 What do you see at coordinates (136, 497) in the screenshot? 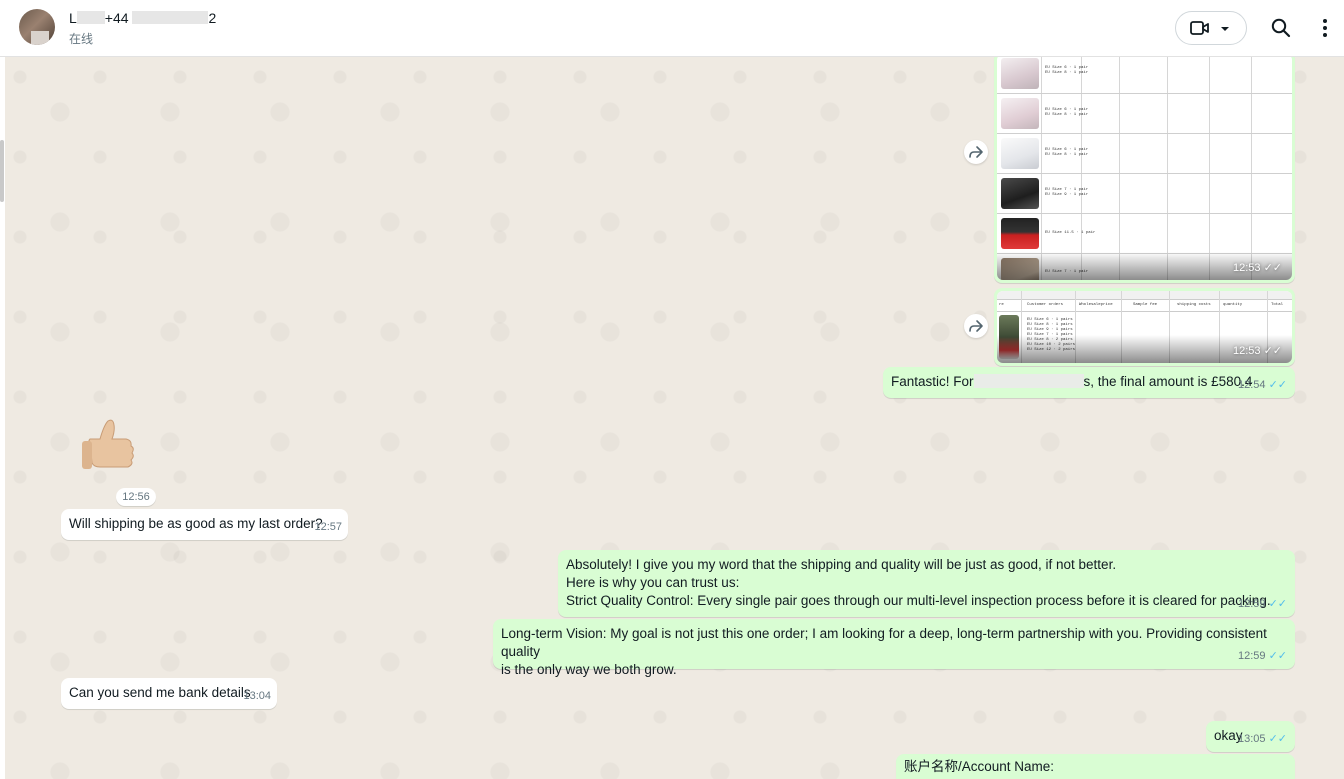
I see `sticker-timestamp: 12:56` at bounding box center [136, 497].